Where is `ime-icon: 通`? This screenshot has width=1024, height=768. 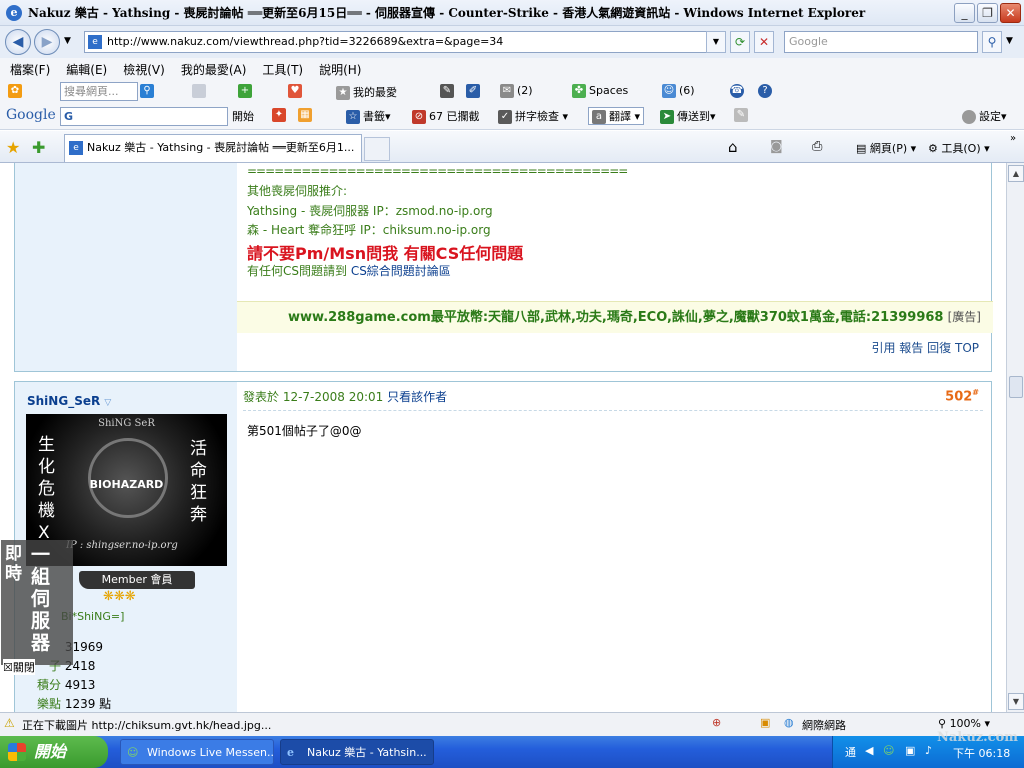
ime-icon: 通 is located at coordinates (850, 752).